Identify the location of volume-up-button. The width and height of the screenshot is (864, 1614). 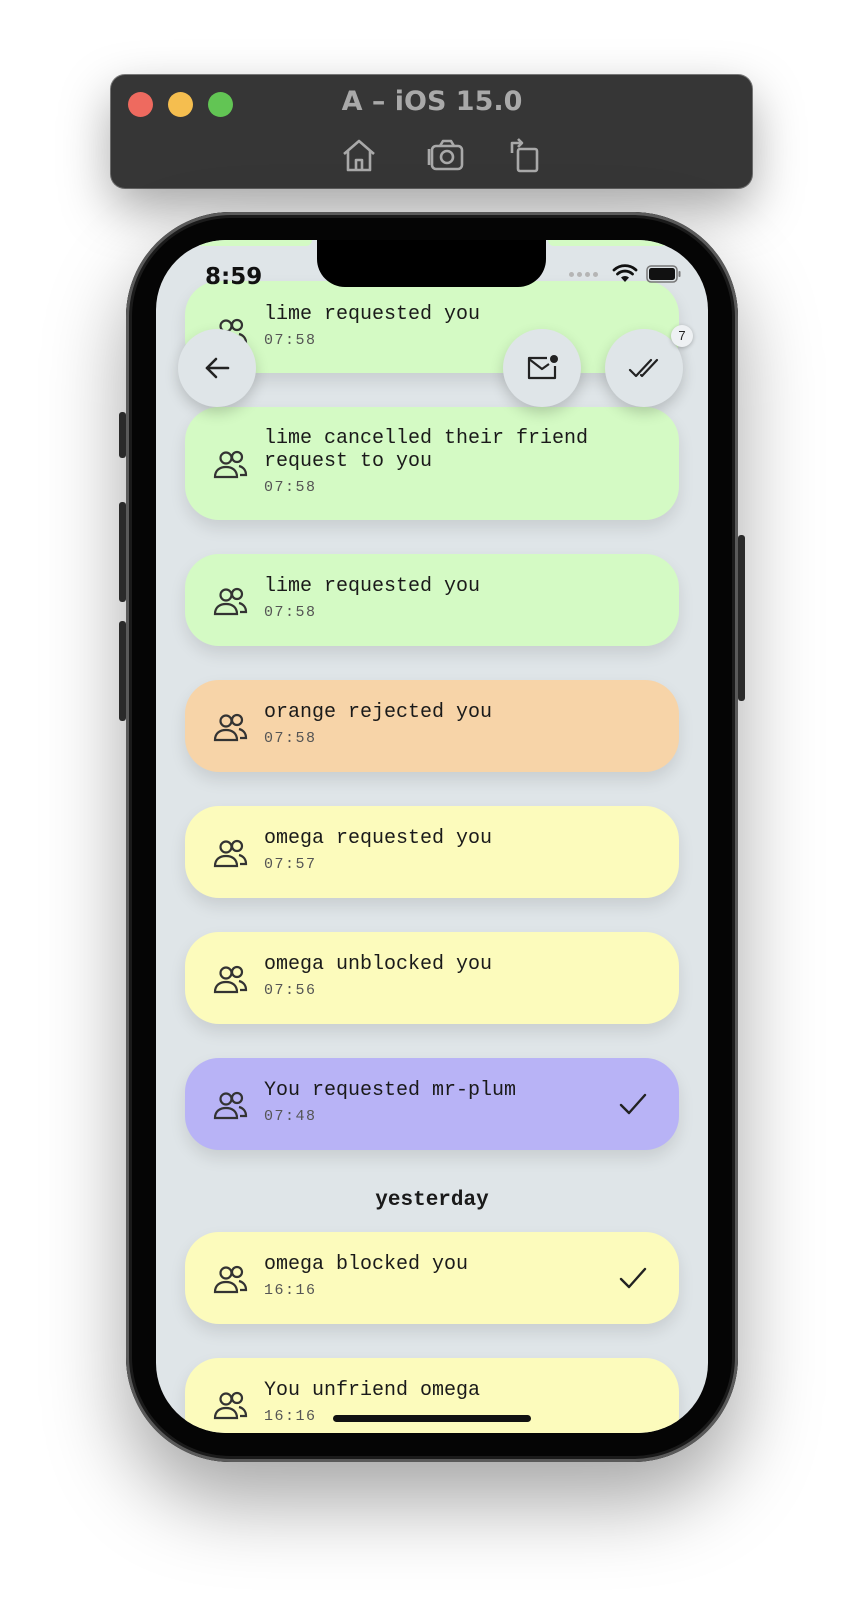
(122, 552).